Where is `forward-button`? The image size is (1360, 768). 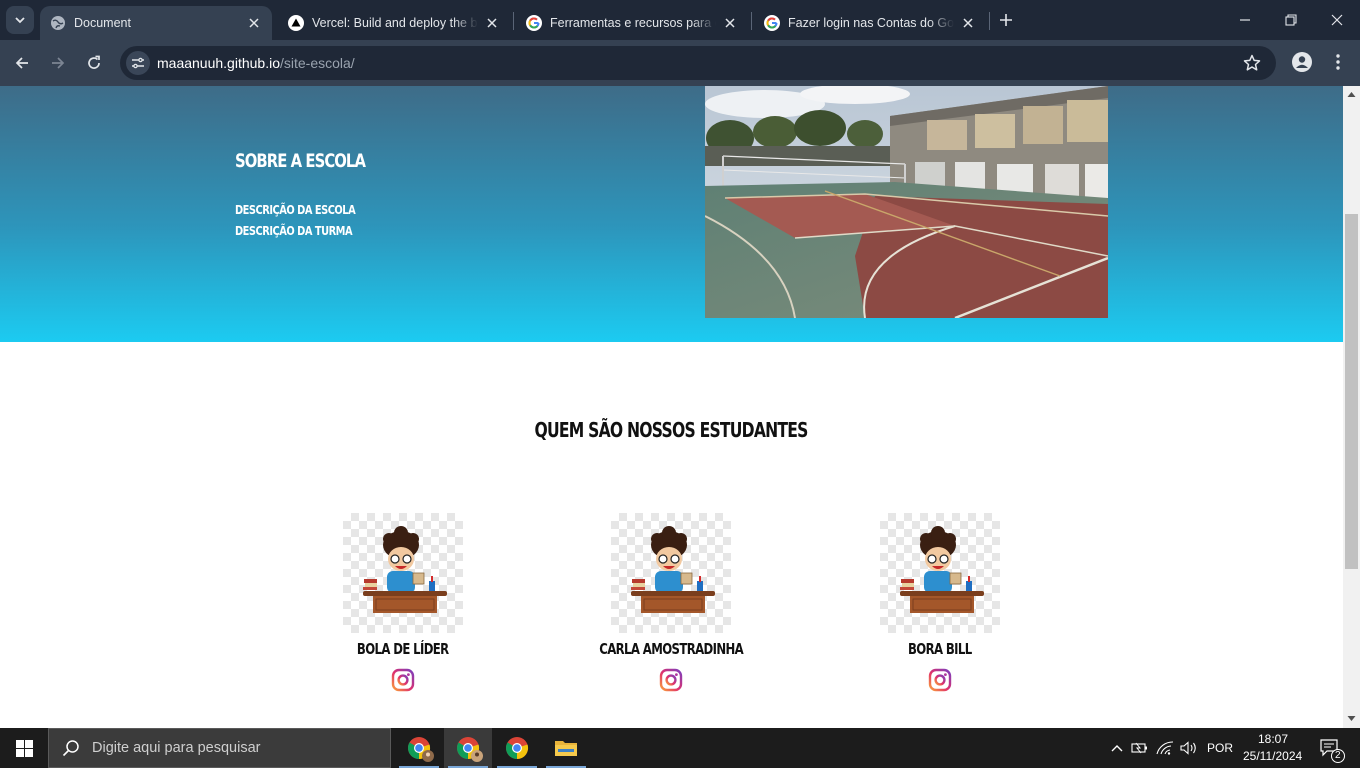 forward-button is located at coordinates (58, 63).